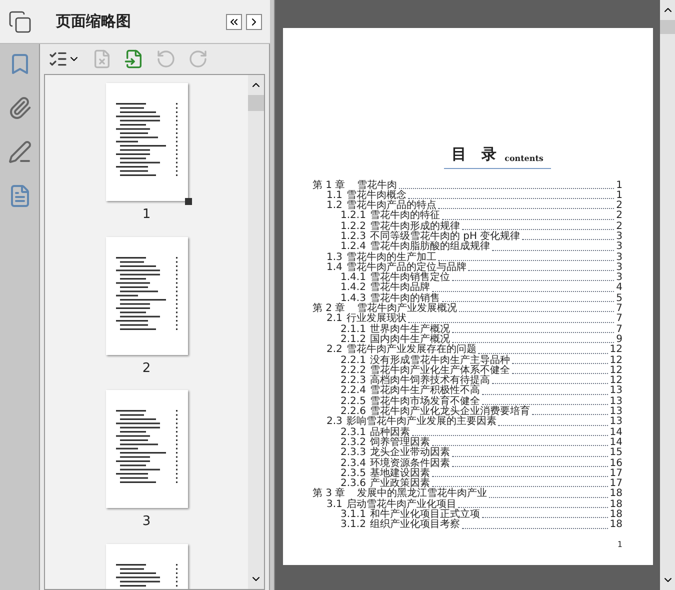  What do you see at coordinates (353, 329) in the screenshot?
I see `toc-number: 2.1.1` at bounding box center [353, 329].